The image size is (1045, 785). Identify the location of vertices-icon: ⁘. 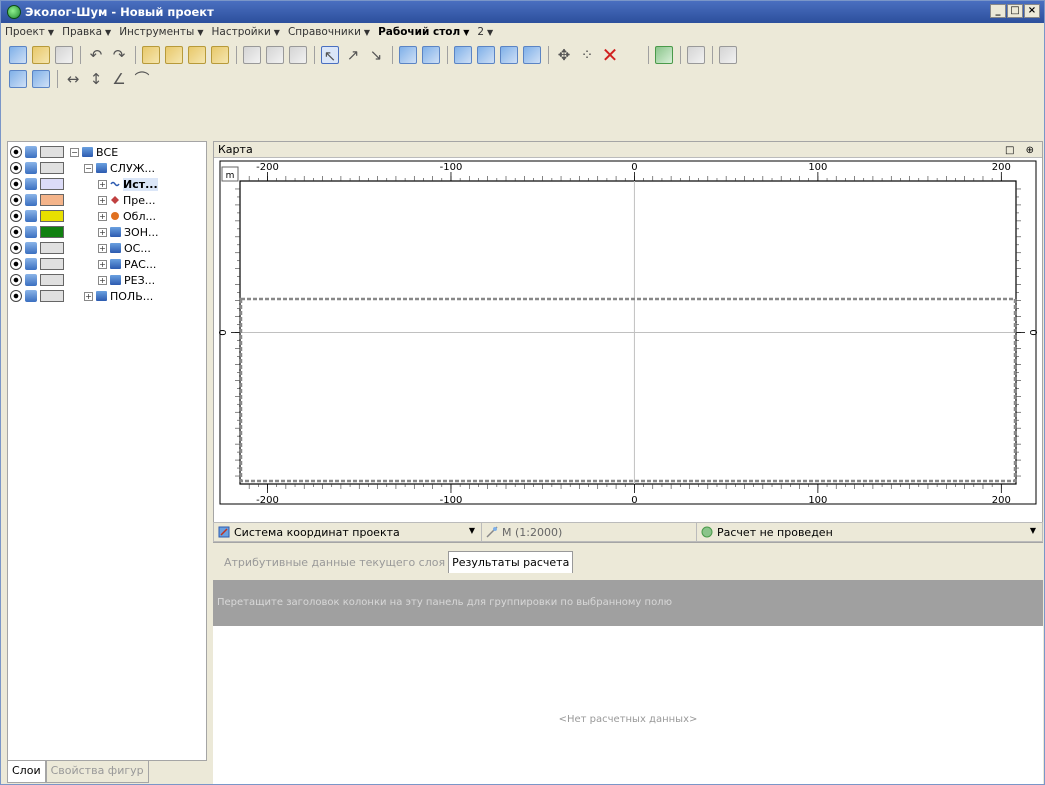
(587, 55).